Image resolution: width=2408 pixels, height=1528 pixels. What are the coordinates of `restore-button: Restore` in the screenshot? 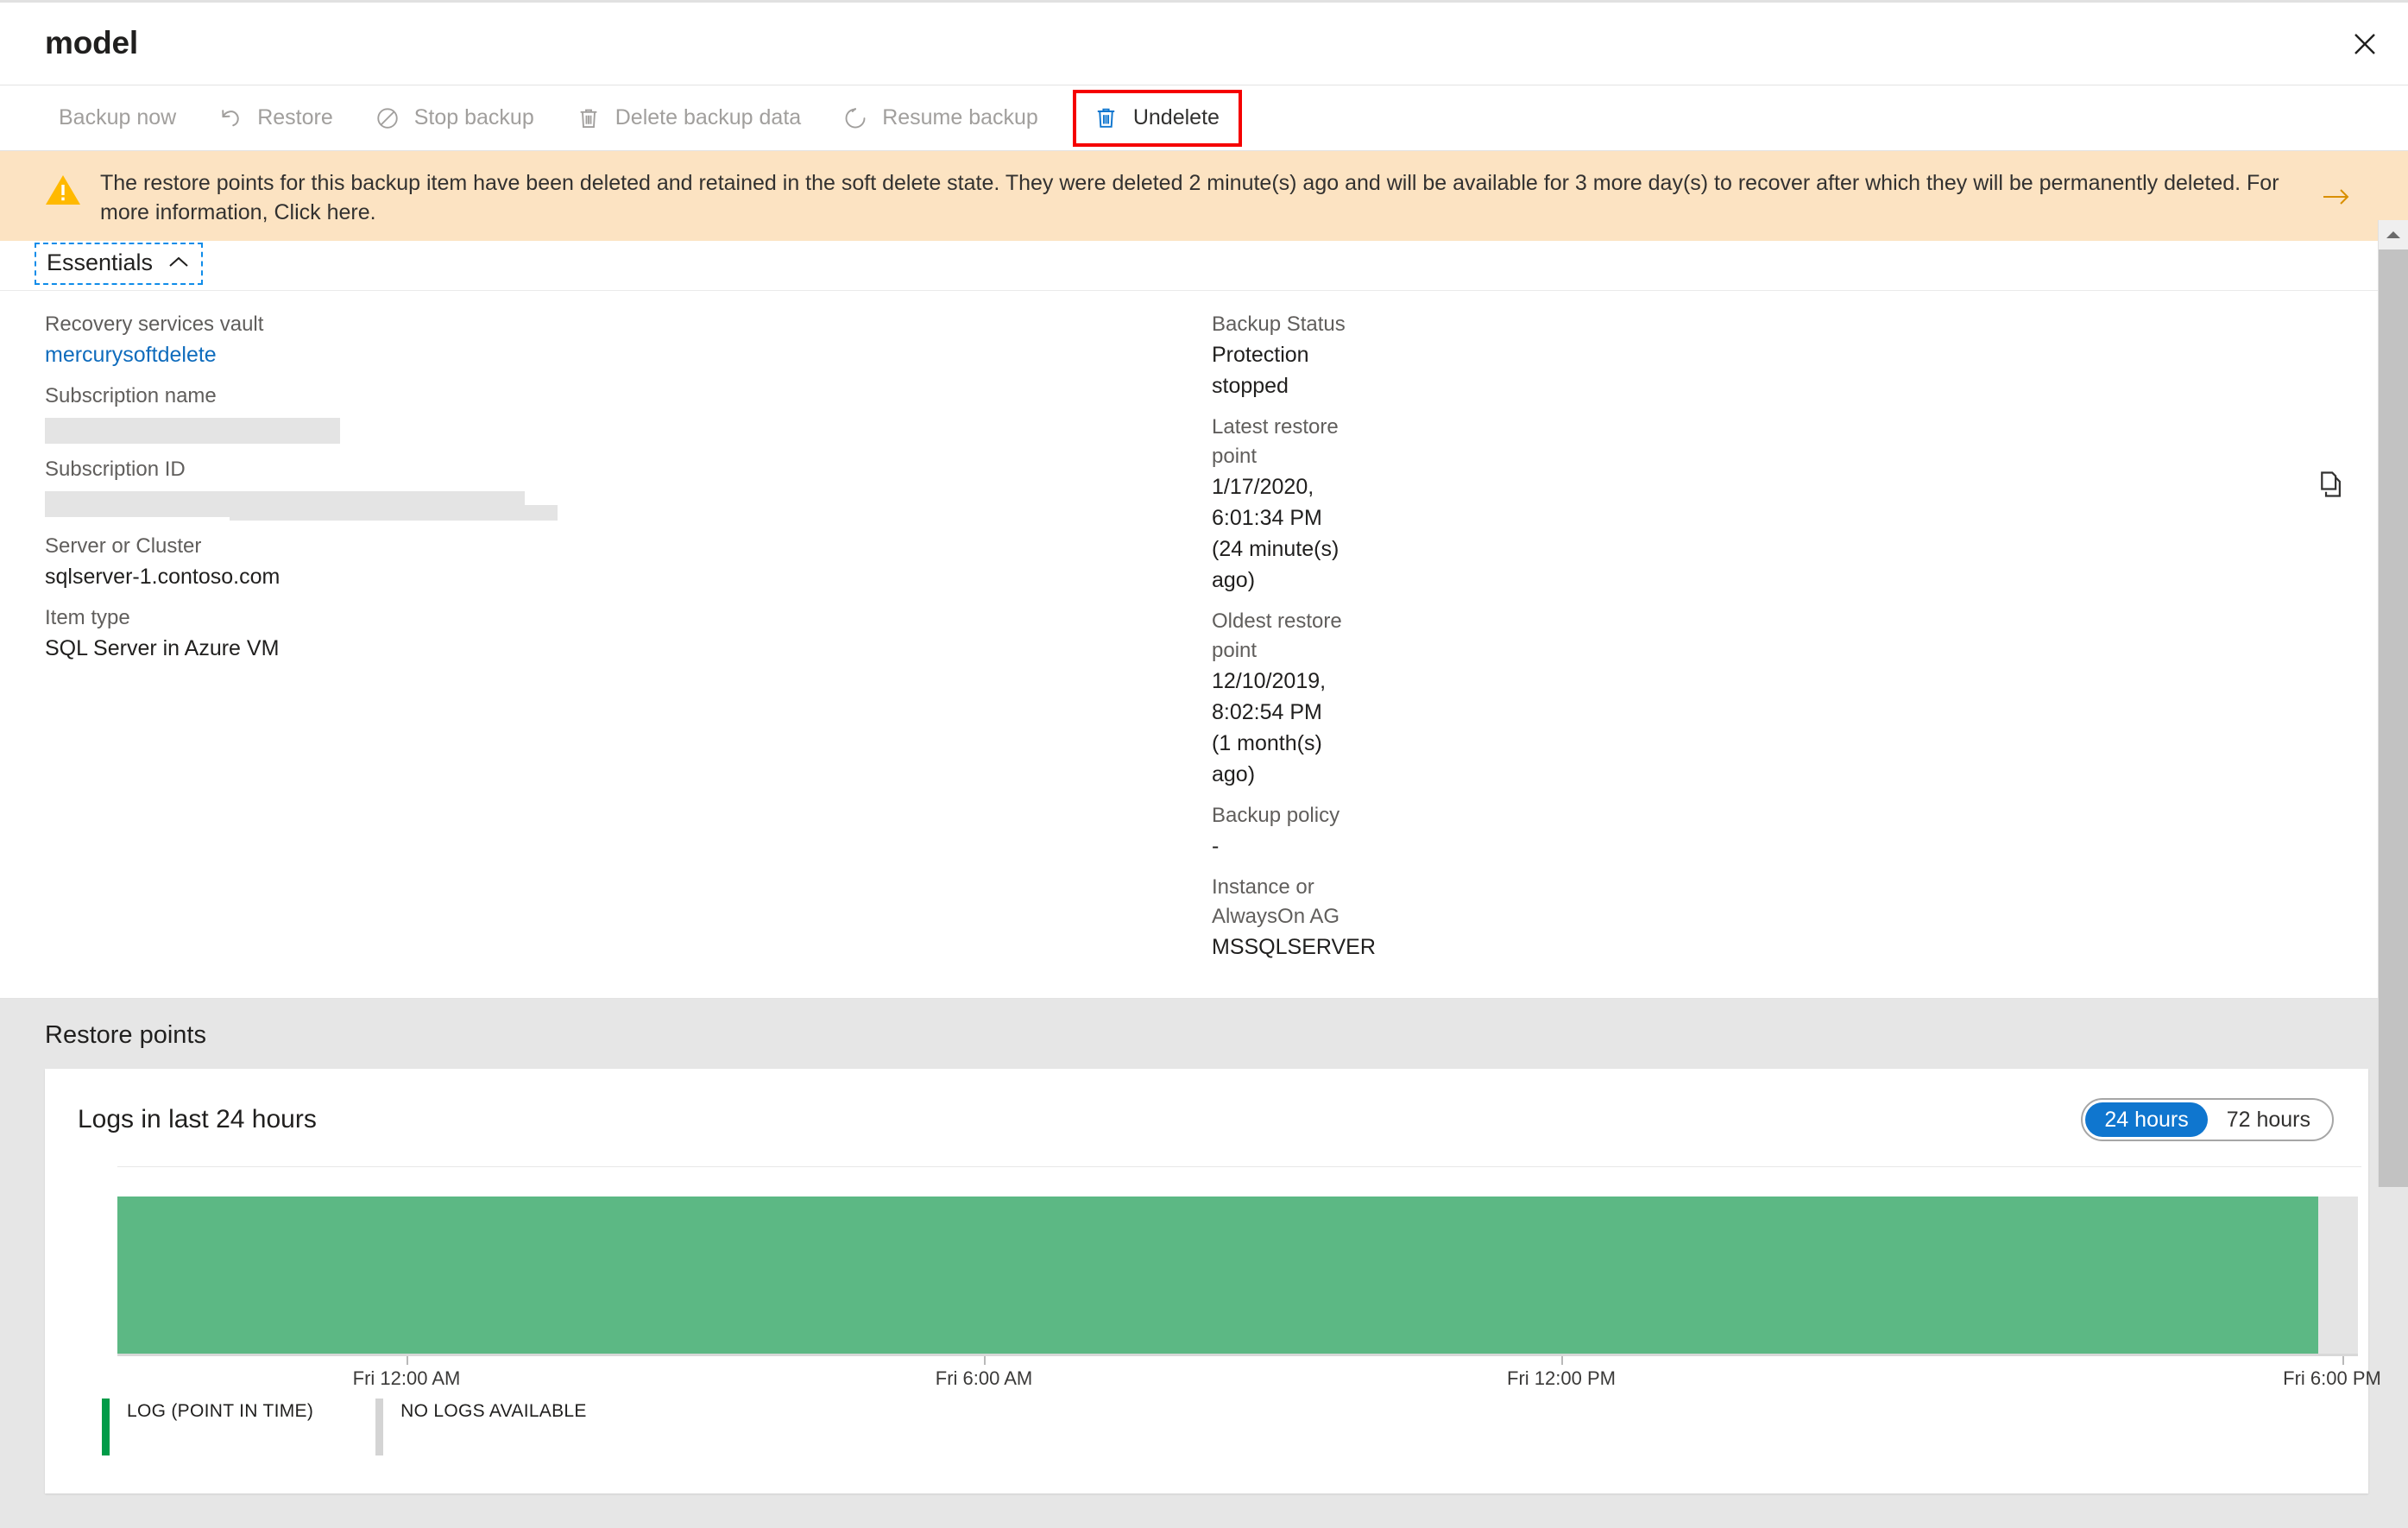 It's located at (274, 118).